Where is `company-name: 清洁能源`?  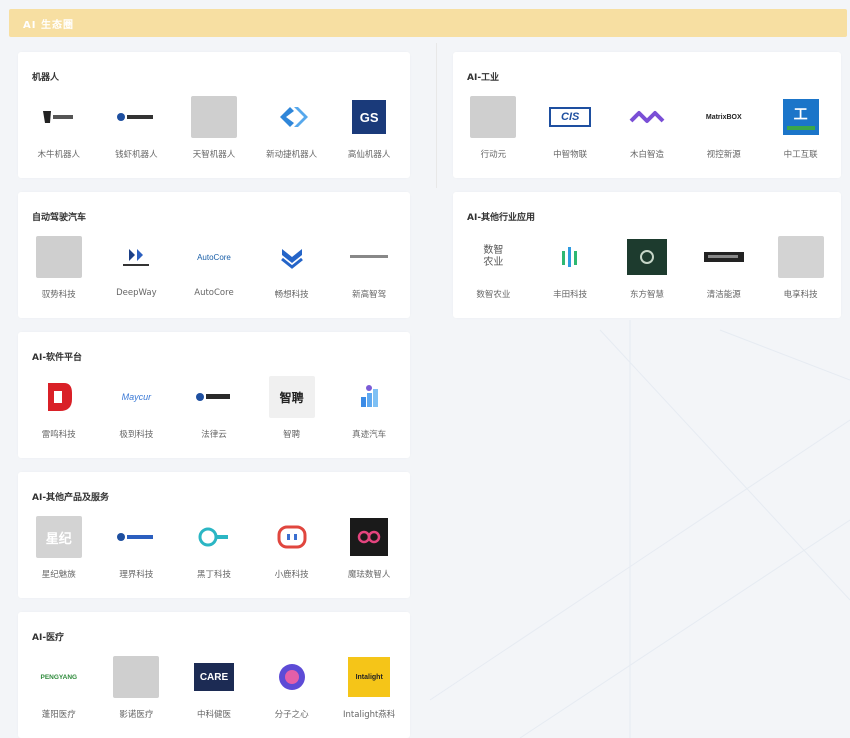
company-name: 清洁能源 is located at coordinates (724, 294).